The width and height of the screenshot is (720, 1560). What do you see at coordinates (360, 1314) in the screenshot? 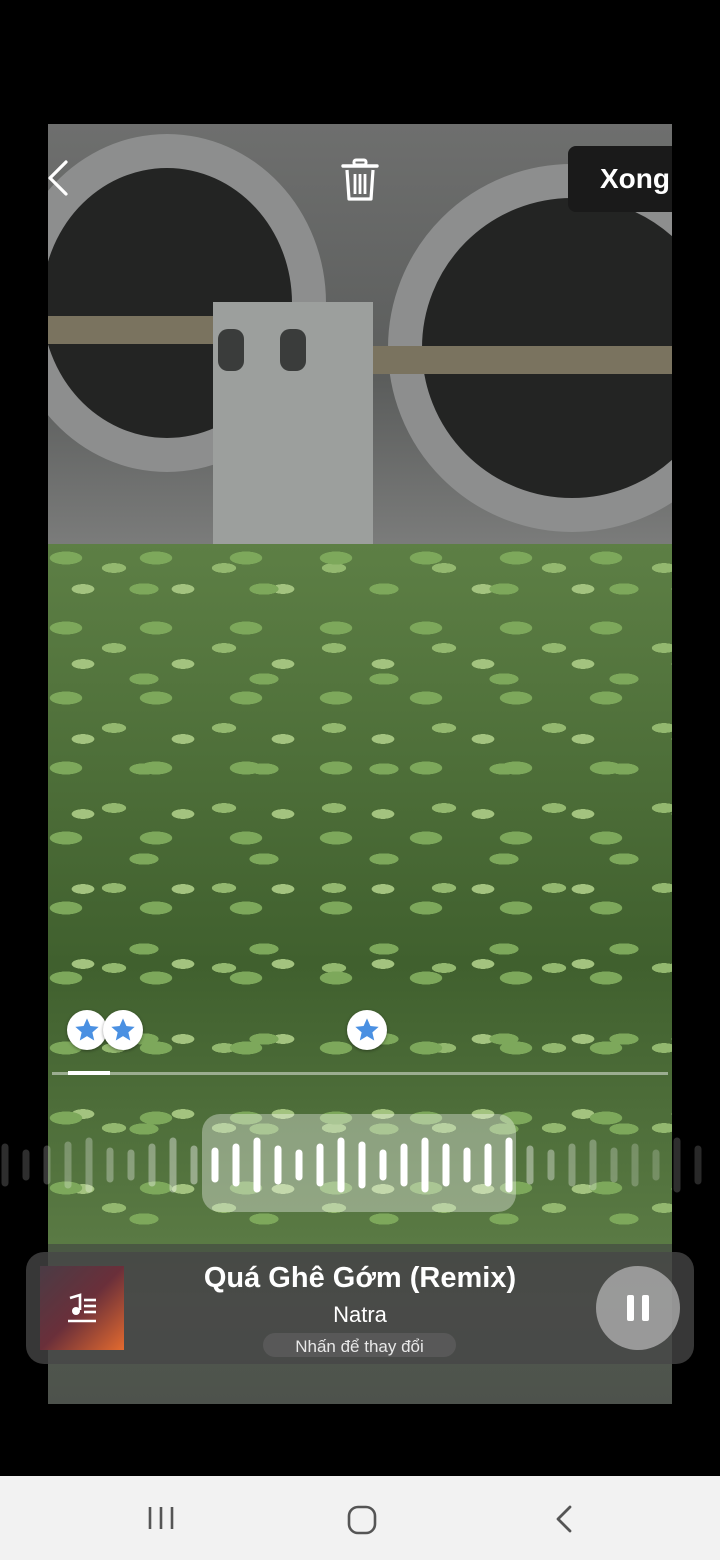
I see `song-artist: Natra` at bounding box center [360, 1314].